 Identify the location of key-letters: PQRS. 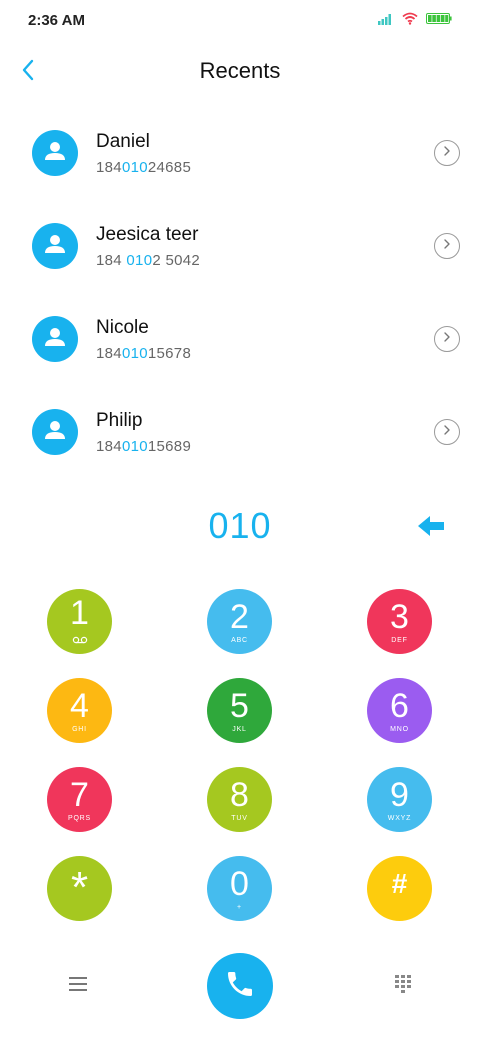
(79, 818).